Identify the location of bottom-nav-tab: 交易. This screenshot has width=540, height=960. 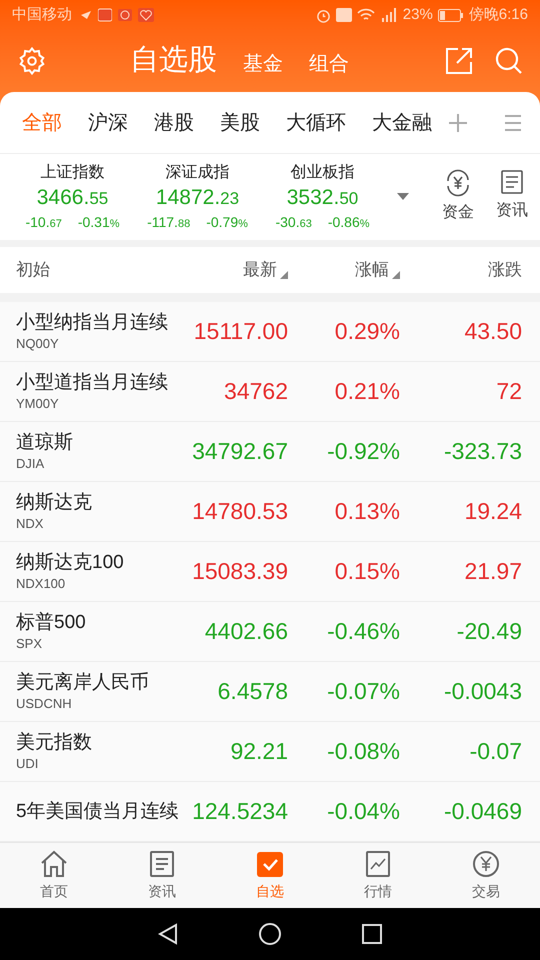
(486, 875).